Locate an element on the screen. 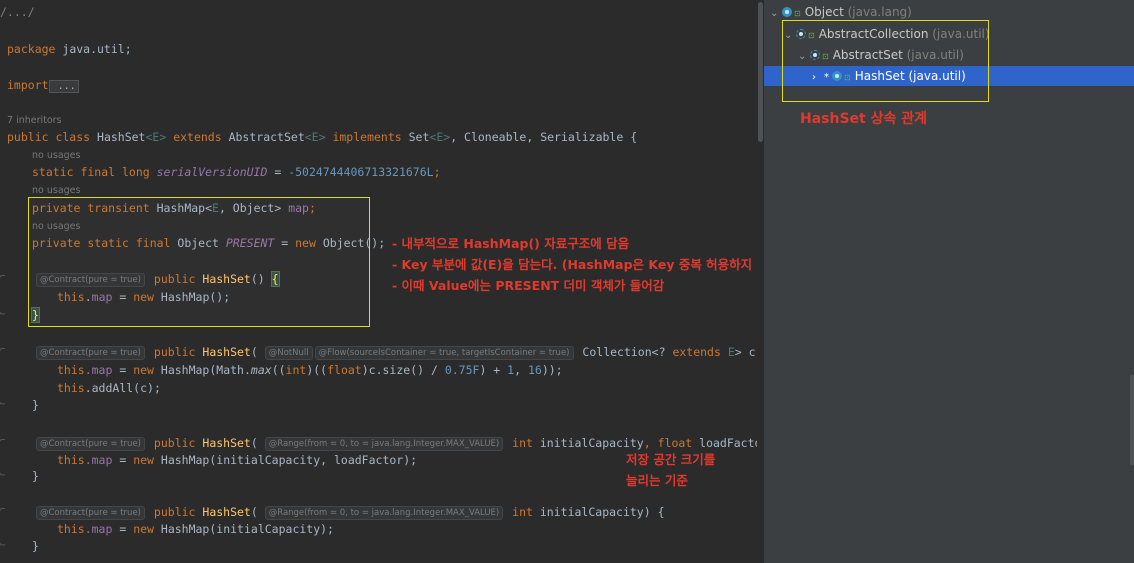  inheritors-hint: 7 inheritors is located at coordinates (34, 120).